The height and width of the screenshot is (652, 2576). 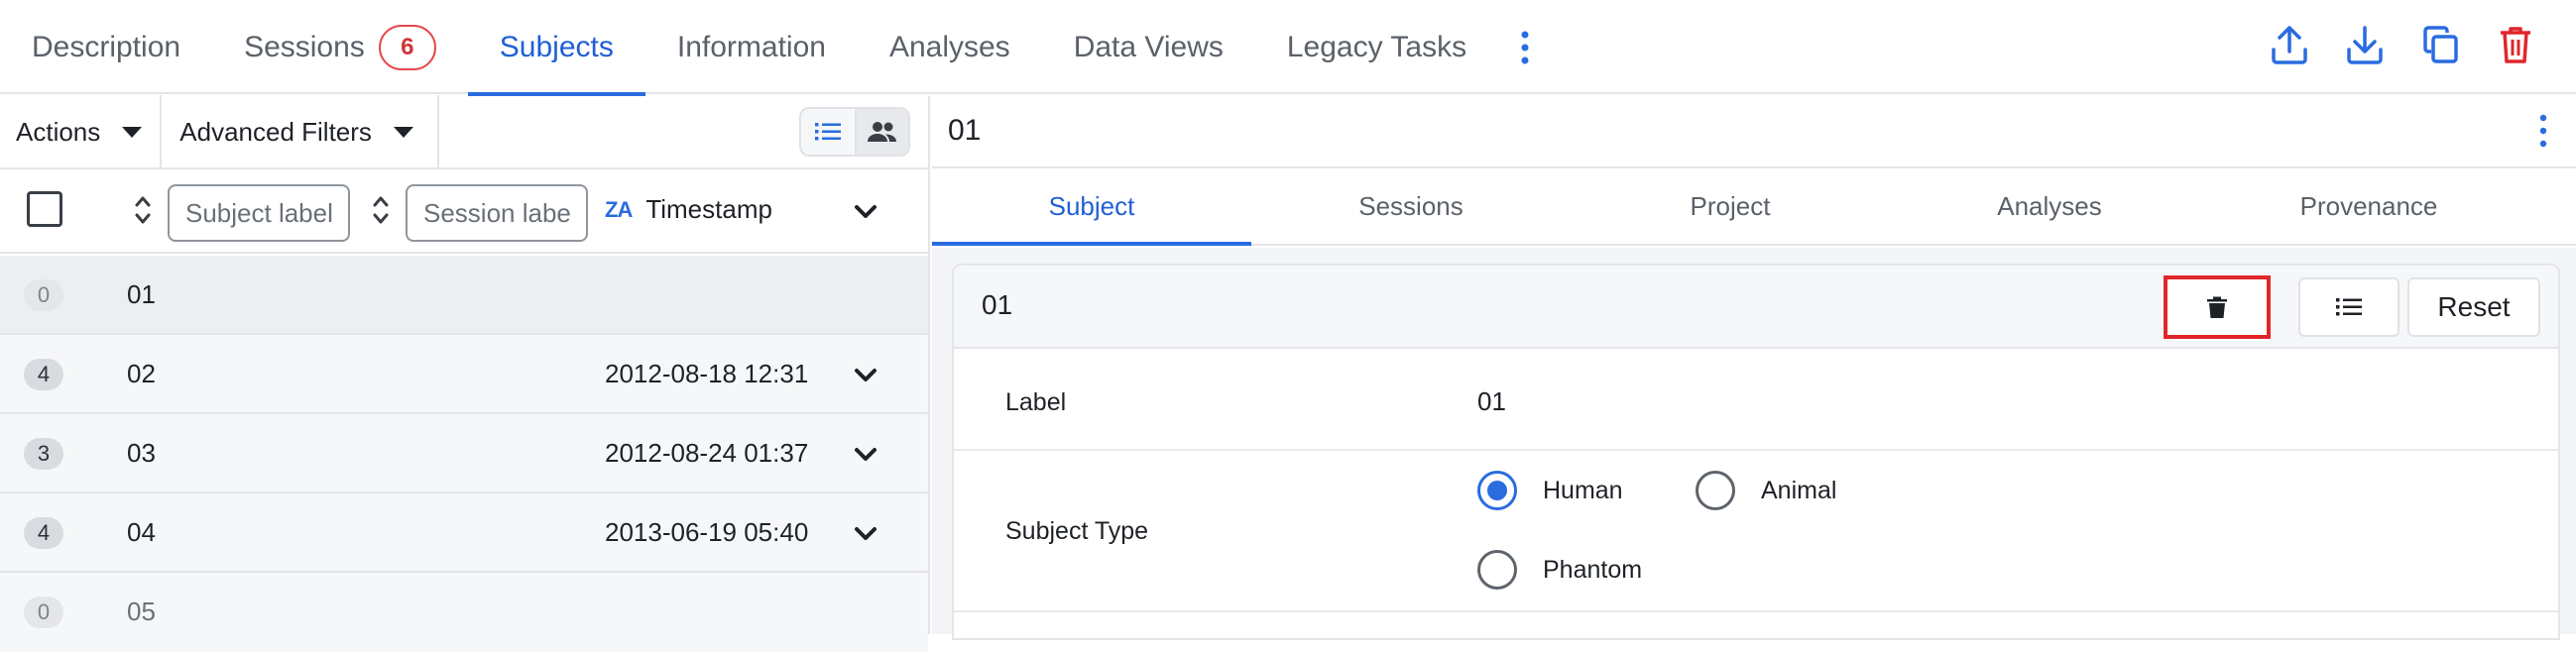 I want to click on session-count-badge: 0, so click(x=43, y=612).